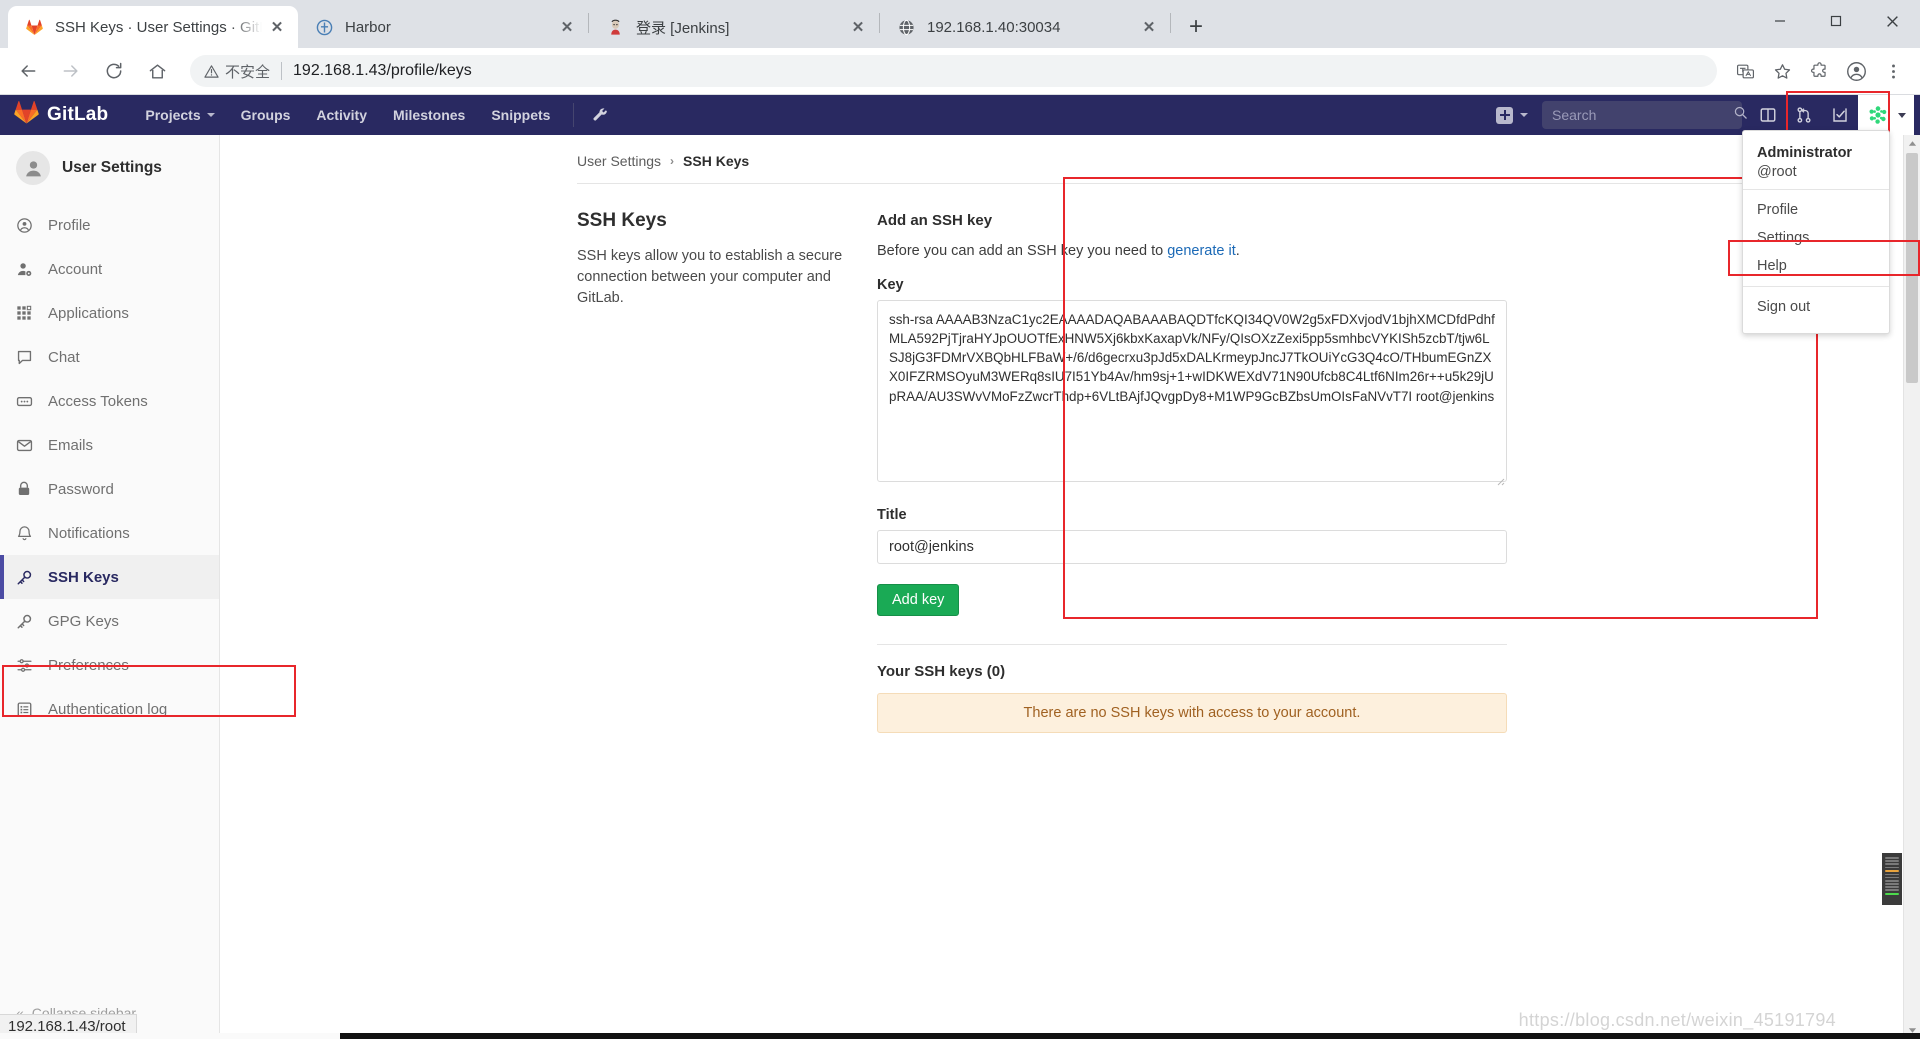 Image resolution: width=1920 pixels, height=1039 pixels. What do you see at coordinates (1892, 21) in the screenshot?
I see `close-icon` at bounding box center [1892, 21].